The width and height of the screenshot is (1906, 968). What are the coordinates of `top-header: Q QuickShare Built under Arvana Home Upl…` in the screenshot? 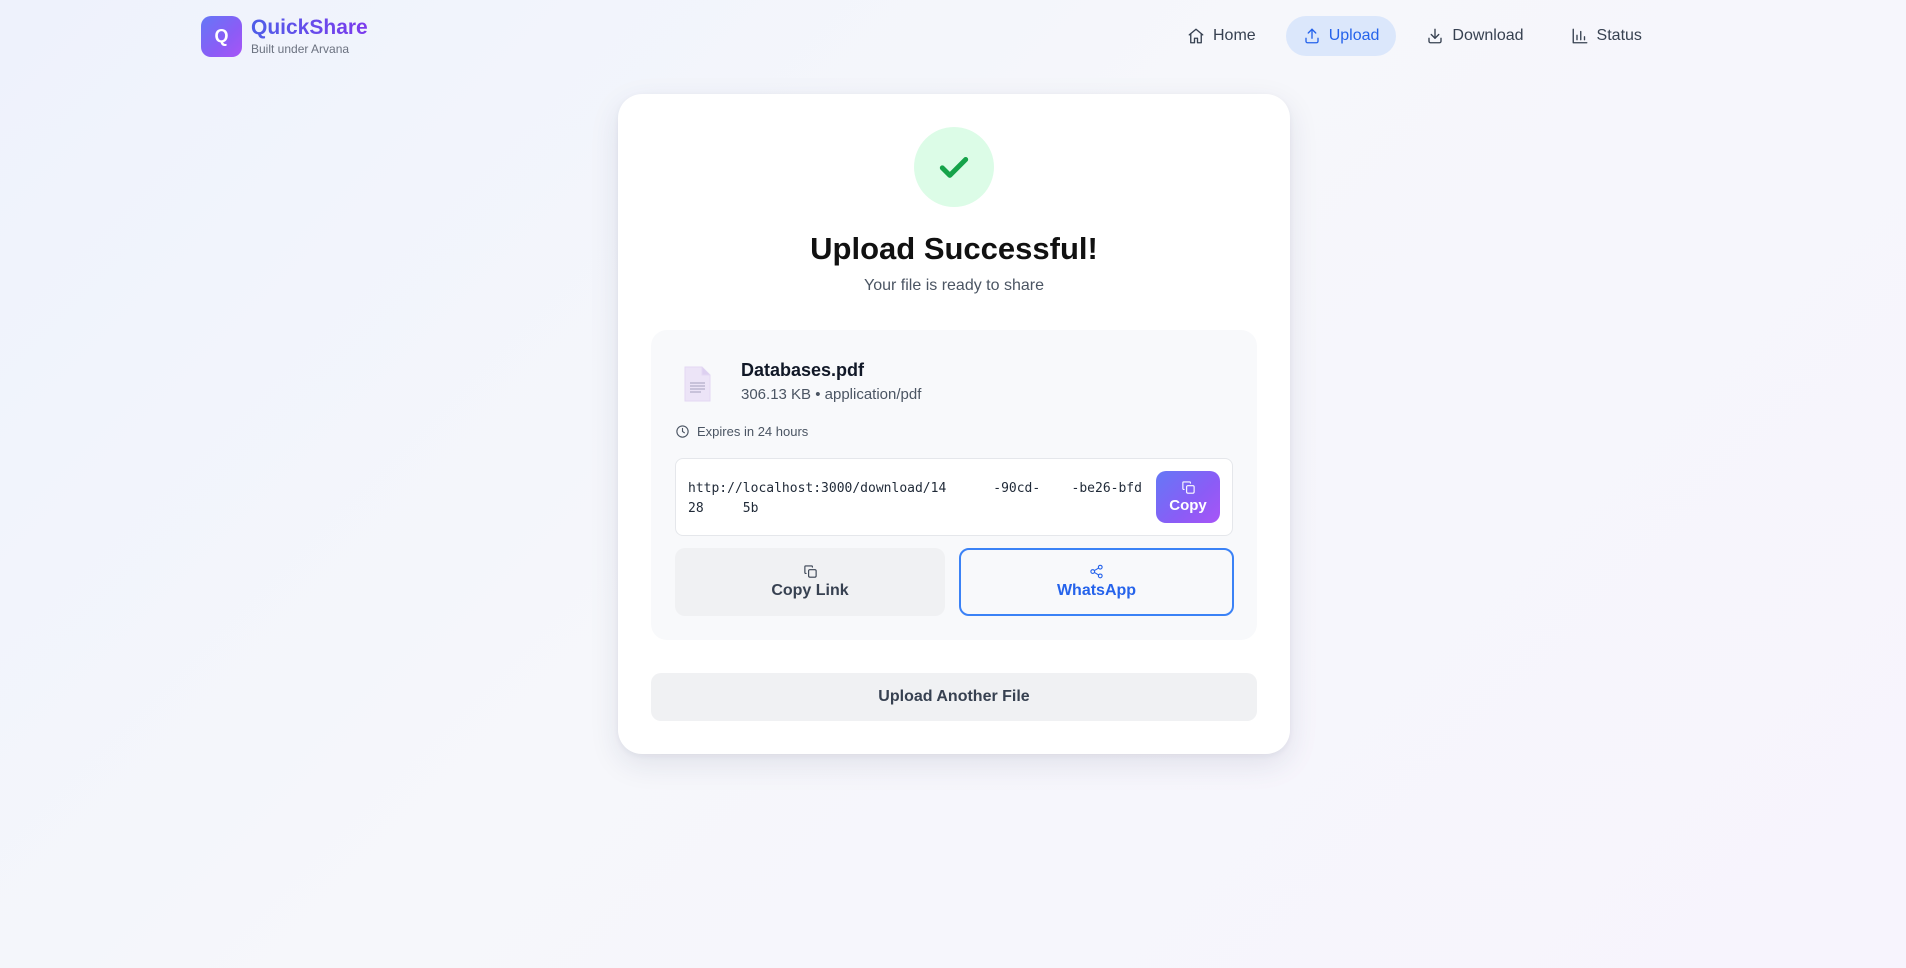 It's located at (953, 36).